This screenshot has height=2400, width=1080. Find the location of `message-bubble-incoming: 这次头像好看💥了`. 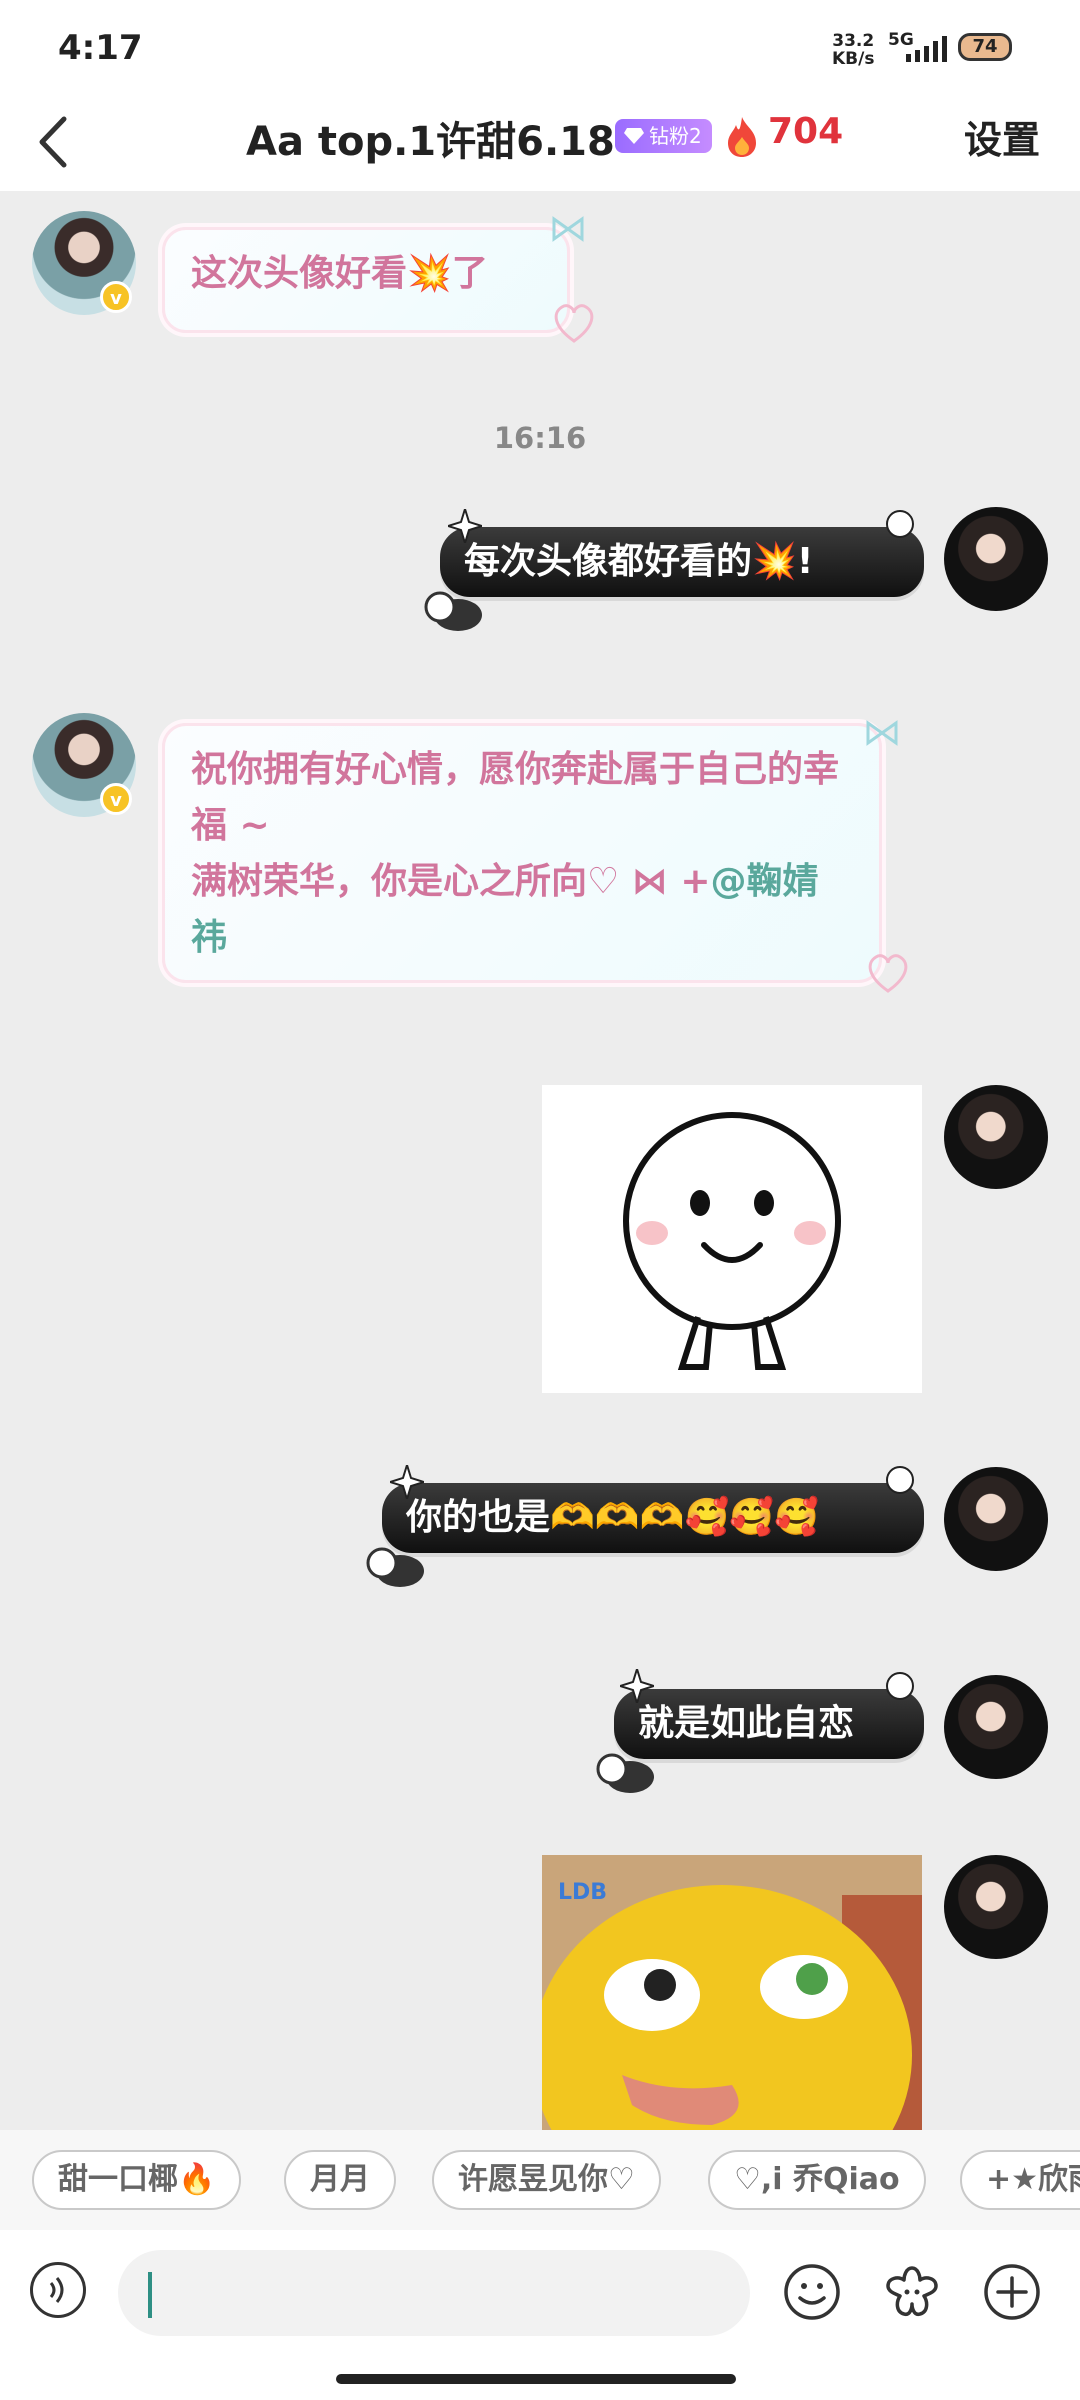

message-bubble-incoming: 这次头像好看💥了 is located at coordinates (366, 280).